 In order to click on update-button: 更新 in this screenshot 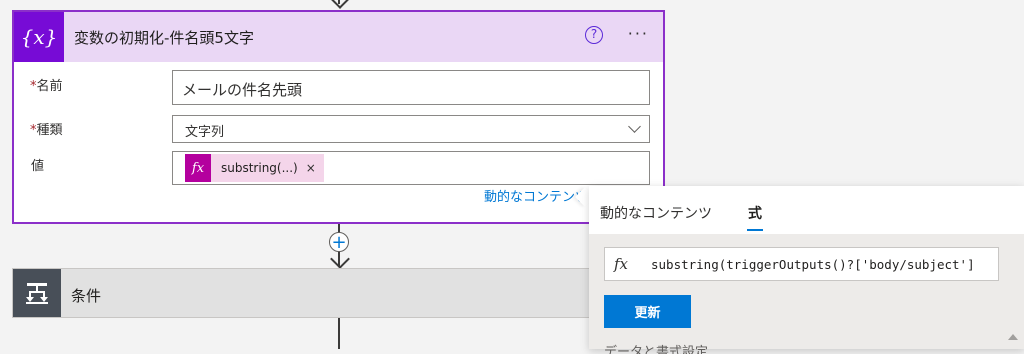, I will do `click(647, 311)`.